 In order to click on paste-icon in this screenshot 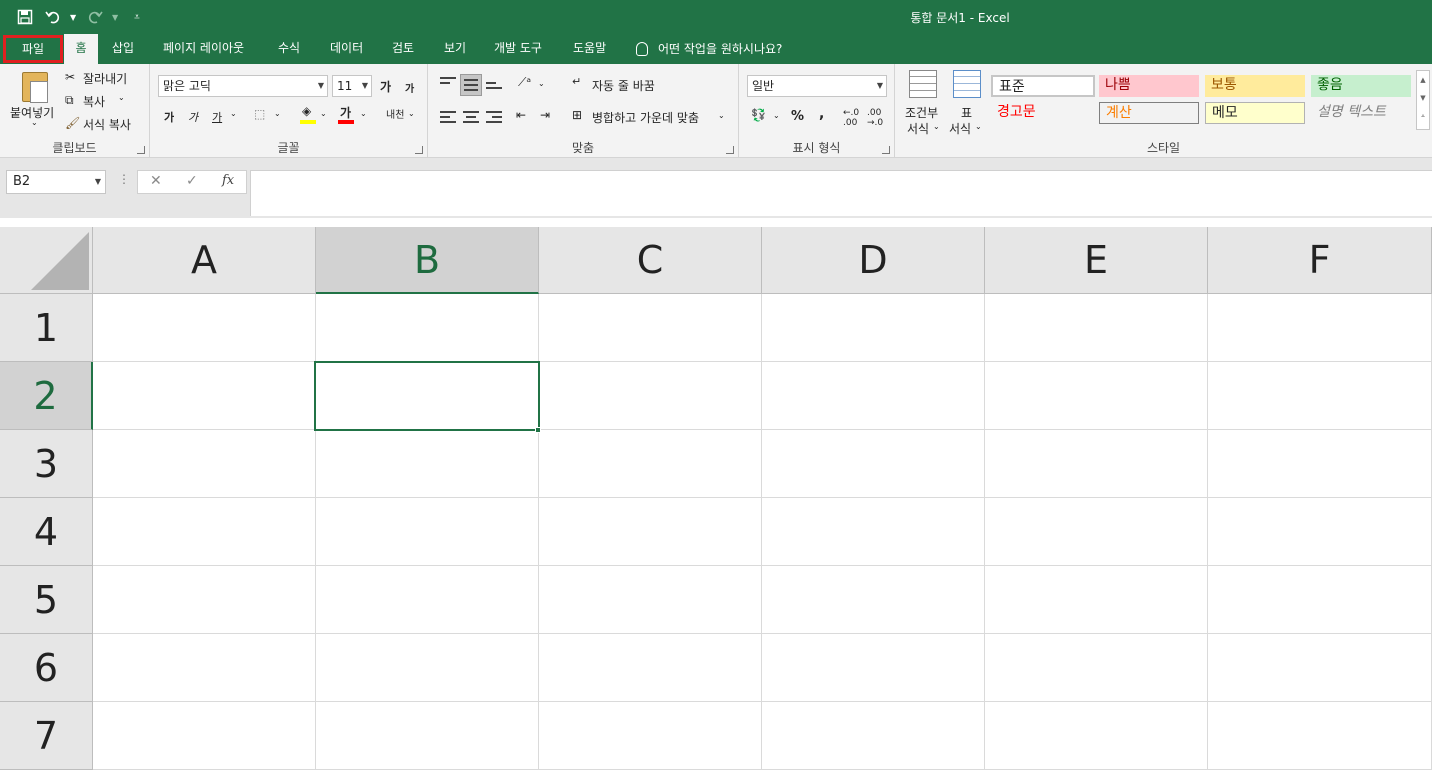, I will do `click(35, 87)`.